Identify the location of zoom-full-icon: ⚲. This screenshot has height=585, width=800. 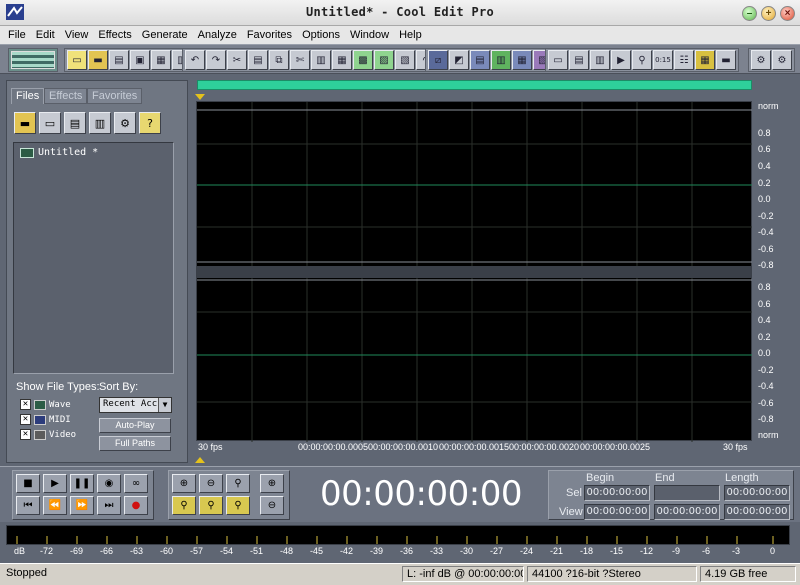
(238, 483).